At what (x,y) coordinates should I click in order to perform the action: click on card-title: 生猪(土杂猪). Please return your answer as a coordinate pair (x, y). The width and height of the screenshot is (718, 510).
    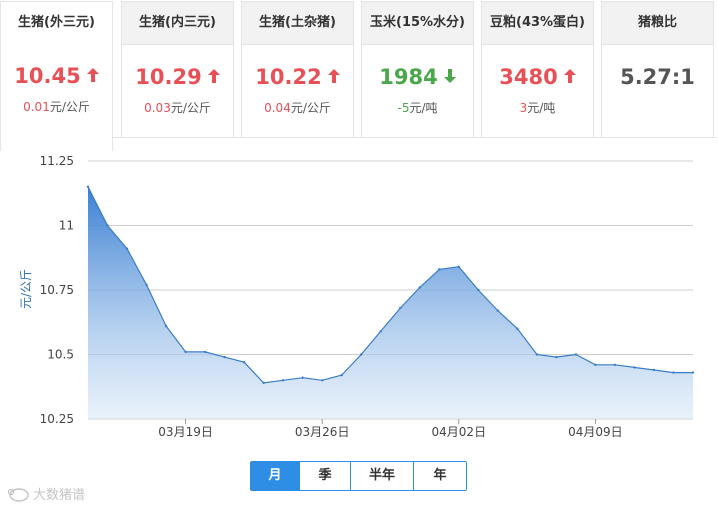
    Looking at the image, I should click on (297, 23).